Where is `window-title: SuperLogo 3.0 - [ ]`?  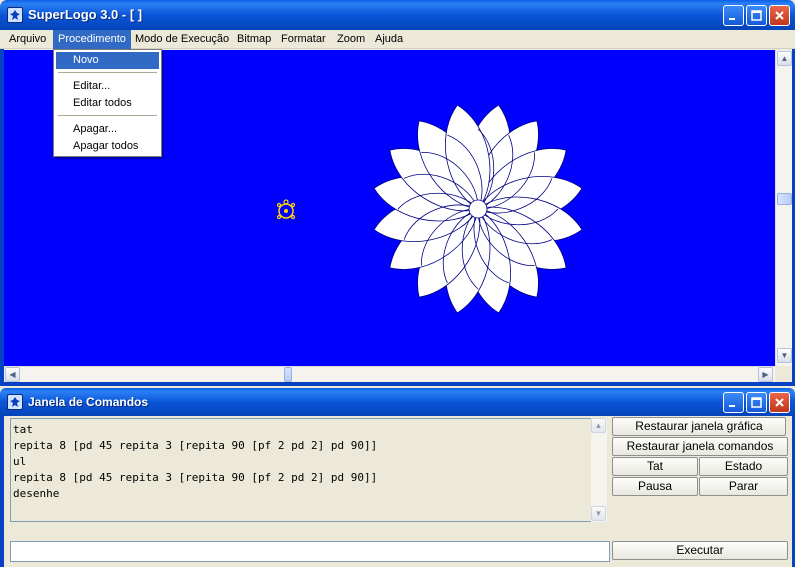 window-title: SuperLogo 3.0 - [ ] is located at coordinates (85, 14).